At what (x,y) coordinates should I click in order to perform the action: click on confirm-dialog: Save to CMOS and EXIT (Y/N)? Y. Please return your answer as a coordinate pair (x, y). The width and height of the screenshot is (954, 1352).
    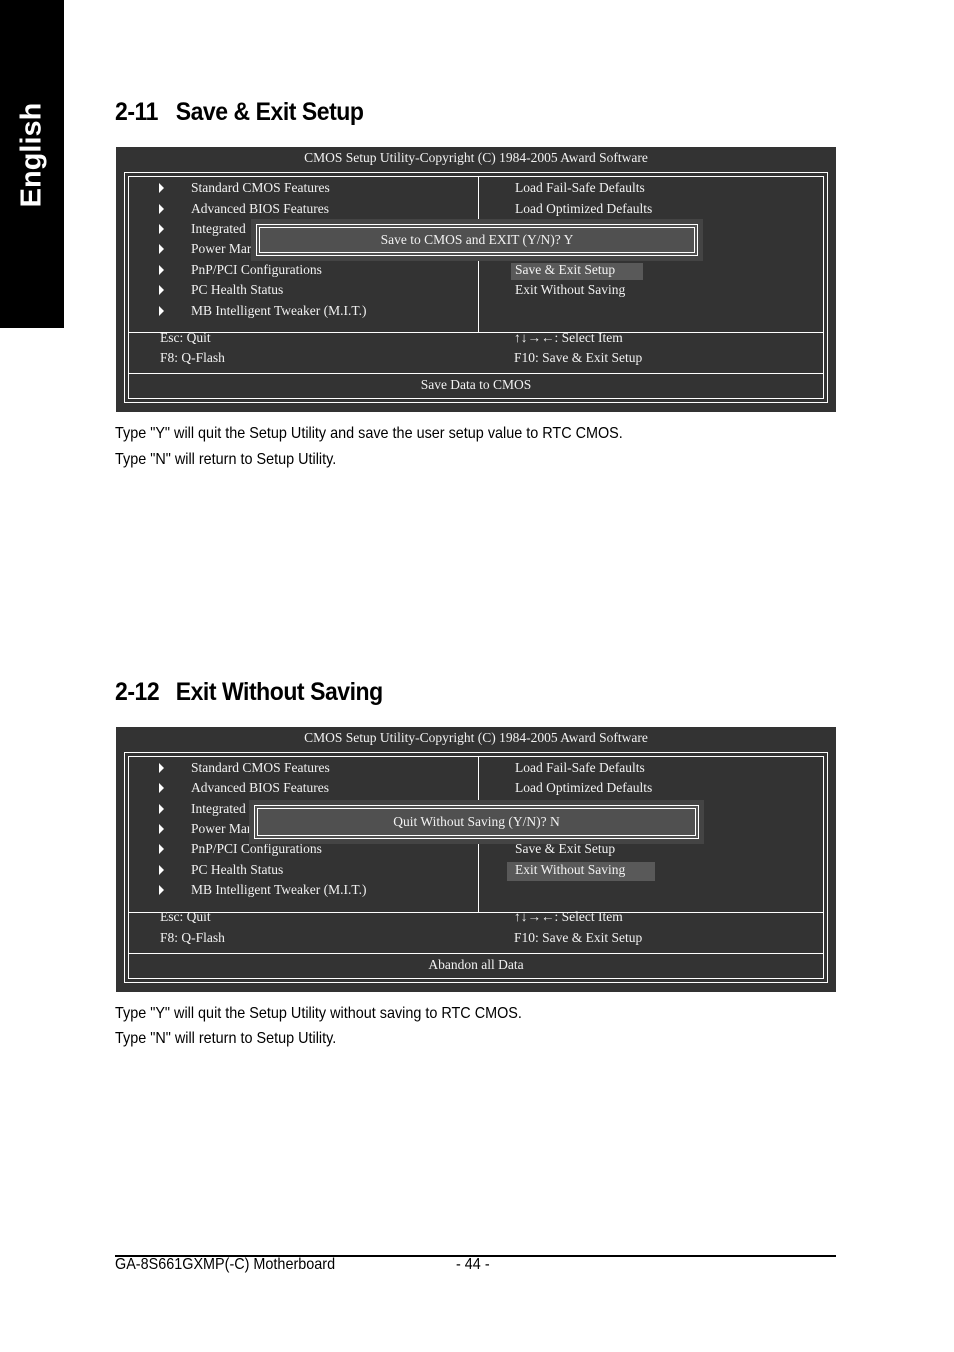
    Looking at the image, I should click on (477, 240).